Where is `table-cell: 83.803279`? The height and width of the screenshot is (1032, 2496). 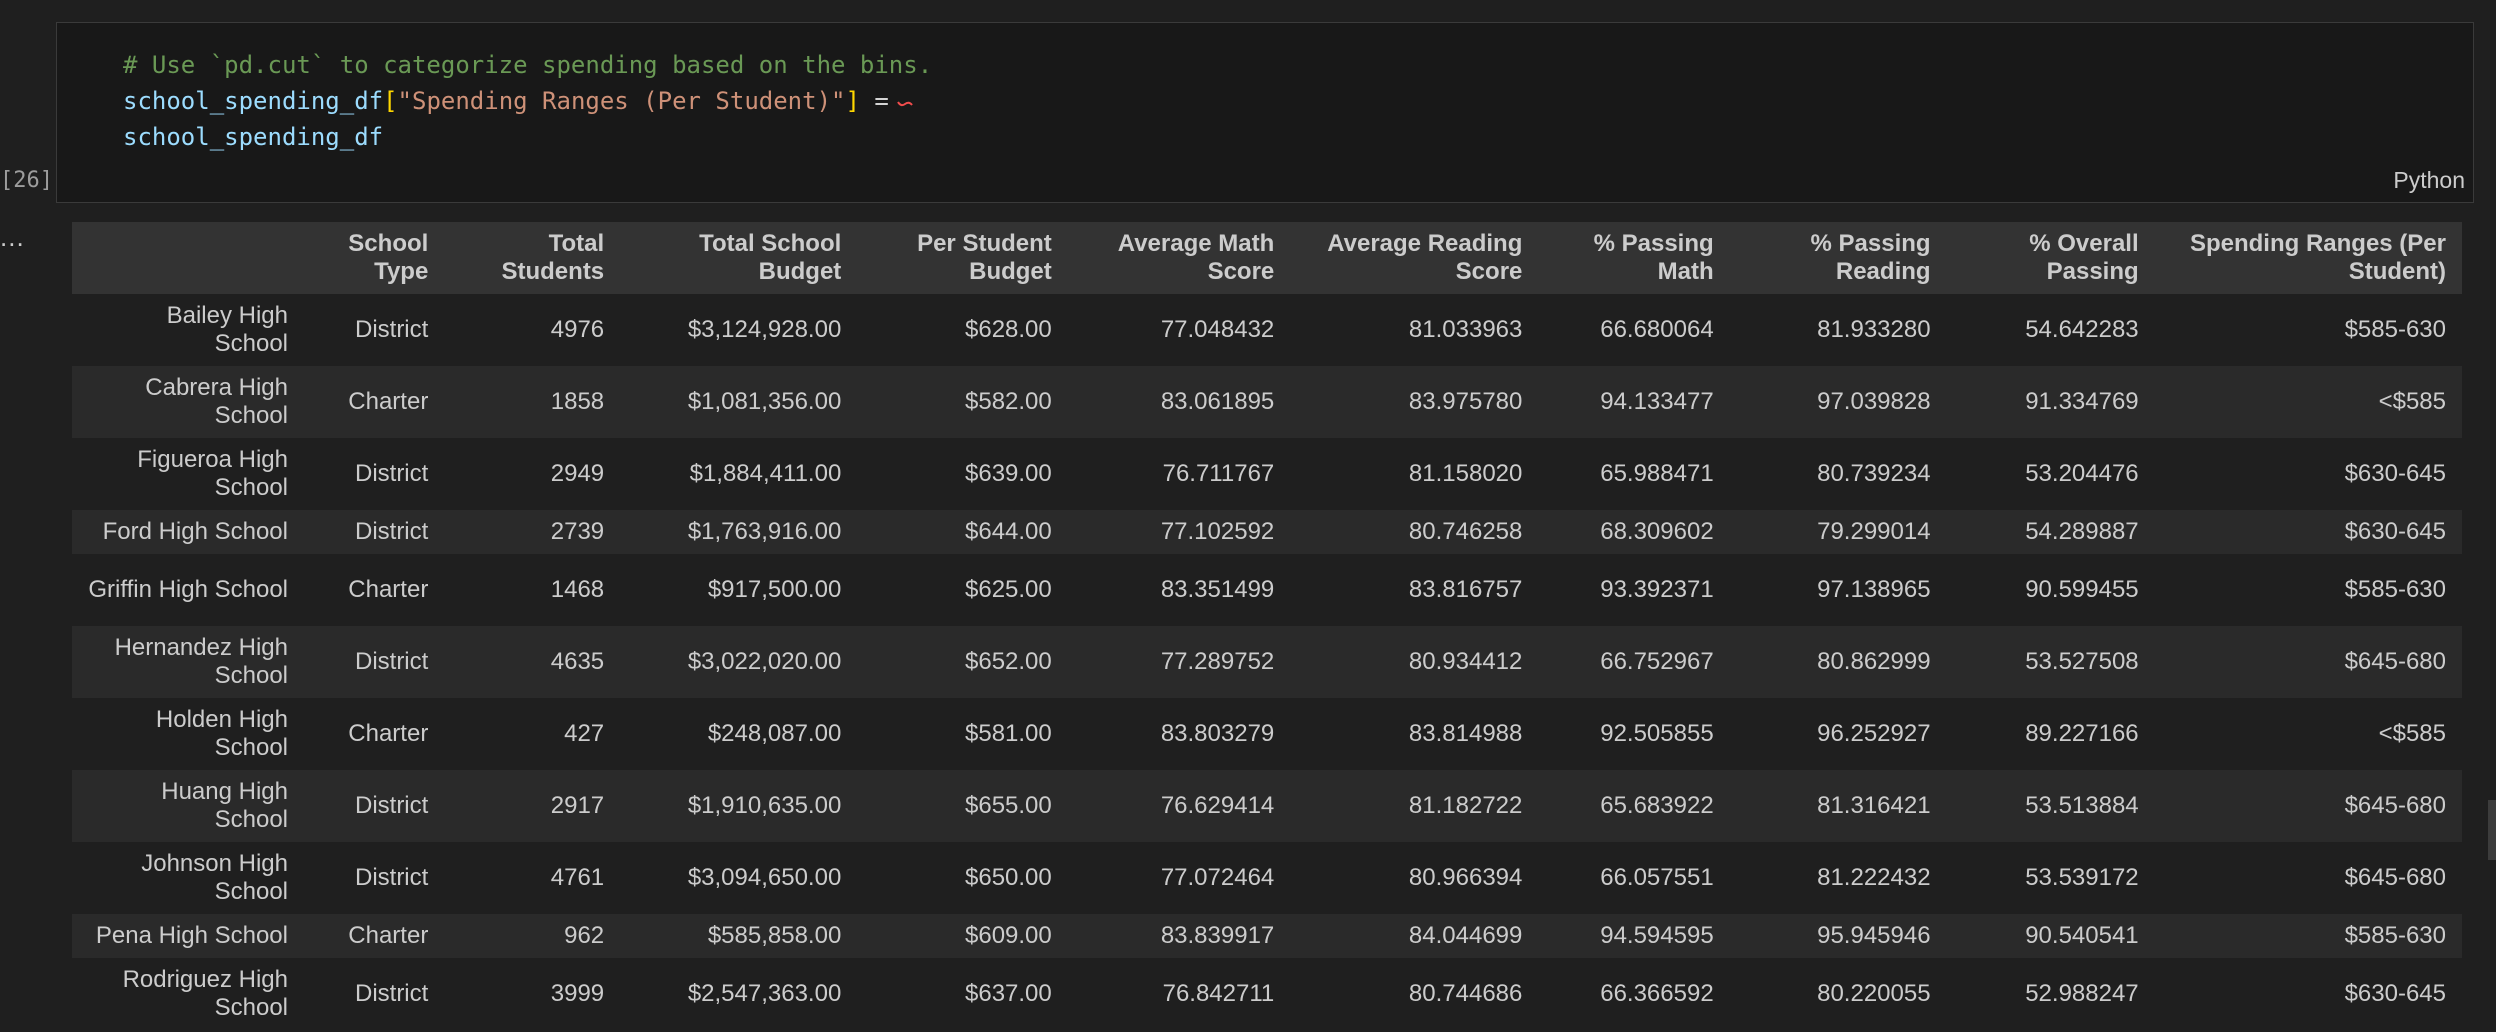 table-cell: 83.803279 is located at coordinates (1217, 733).